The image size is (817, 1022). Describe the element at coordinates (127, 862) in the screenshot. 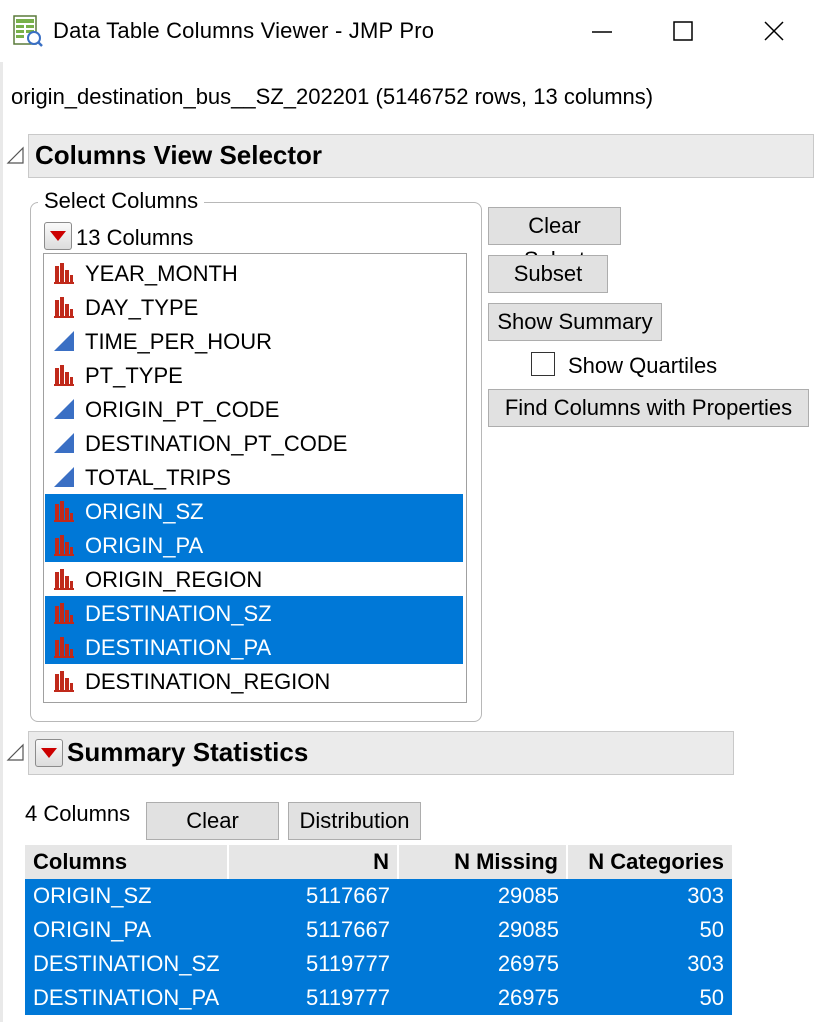

I see `header-columns: Columns` at that location.